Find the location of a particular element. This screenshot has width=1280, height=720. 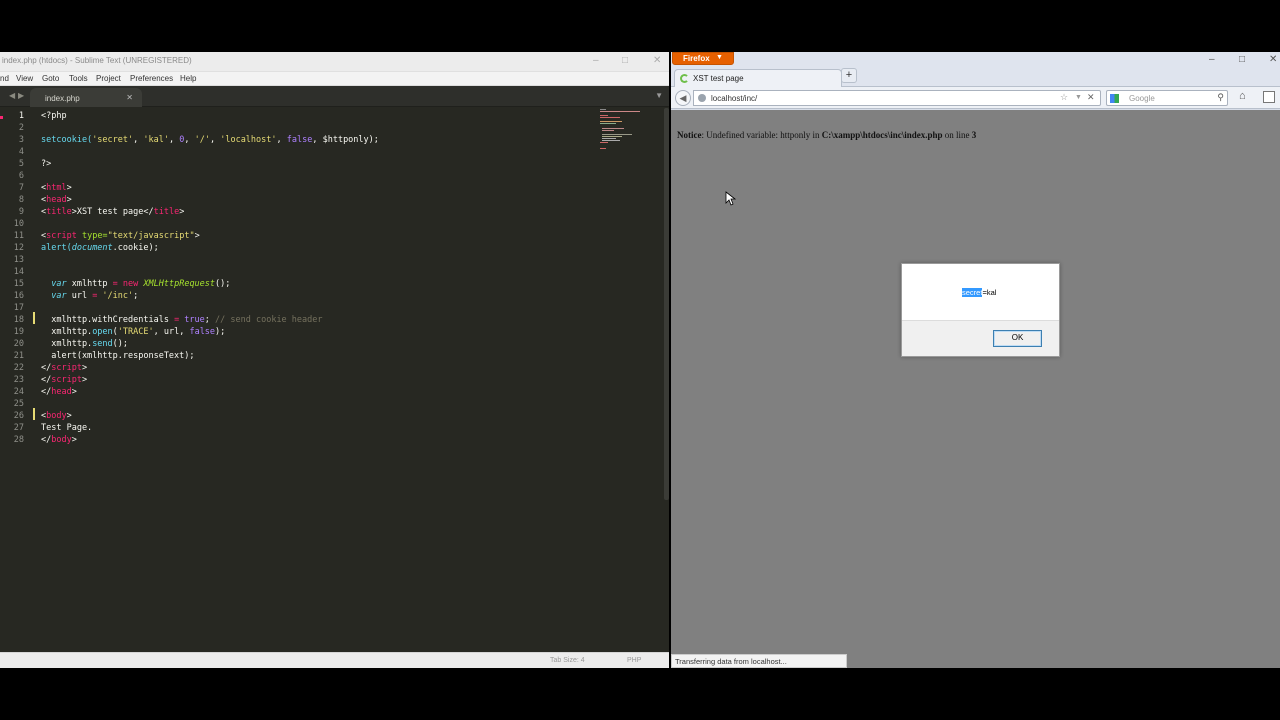

alert-dialog: secret=kal OK is located at coordinates (980, 310).